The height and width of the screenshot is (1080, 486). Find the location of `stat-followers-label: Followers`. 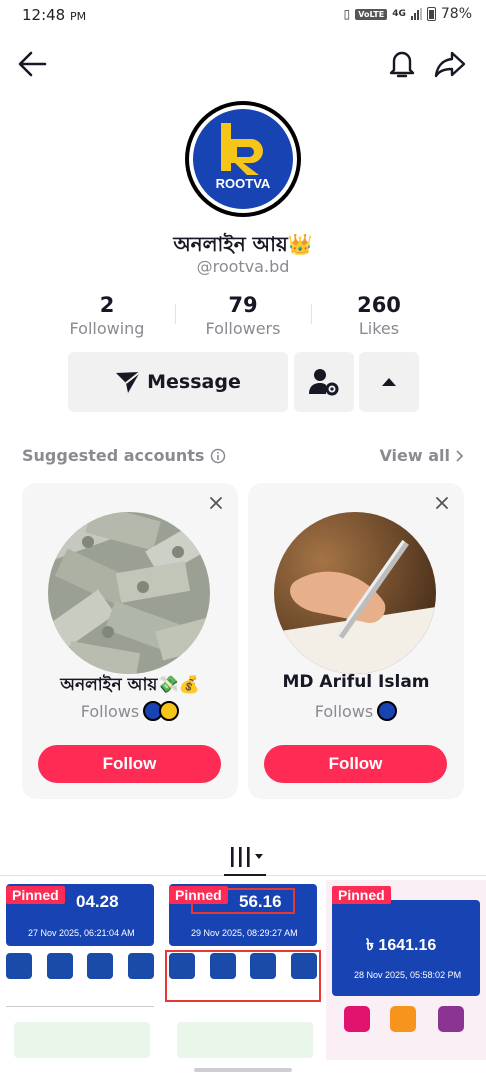

stat-followers-label: Followers is located at coordinates (243, 328).